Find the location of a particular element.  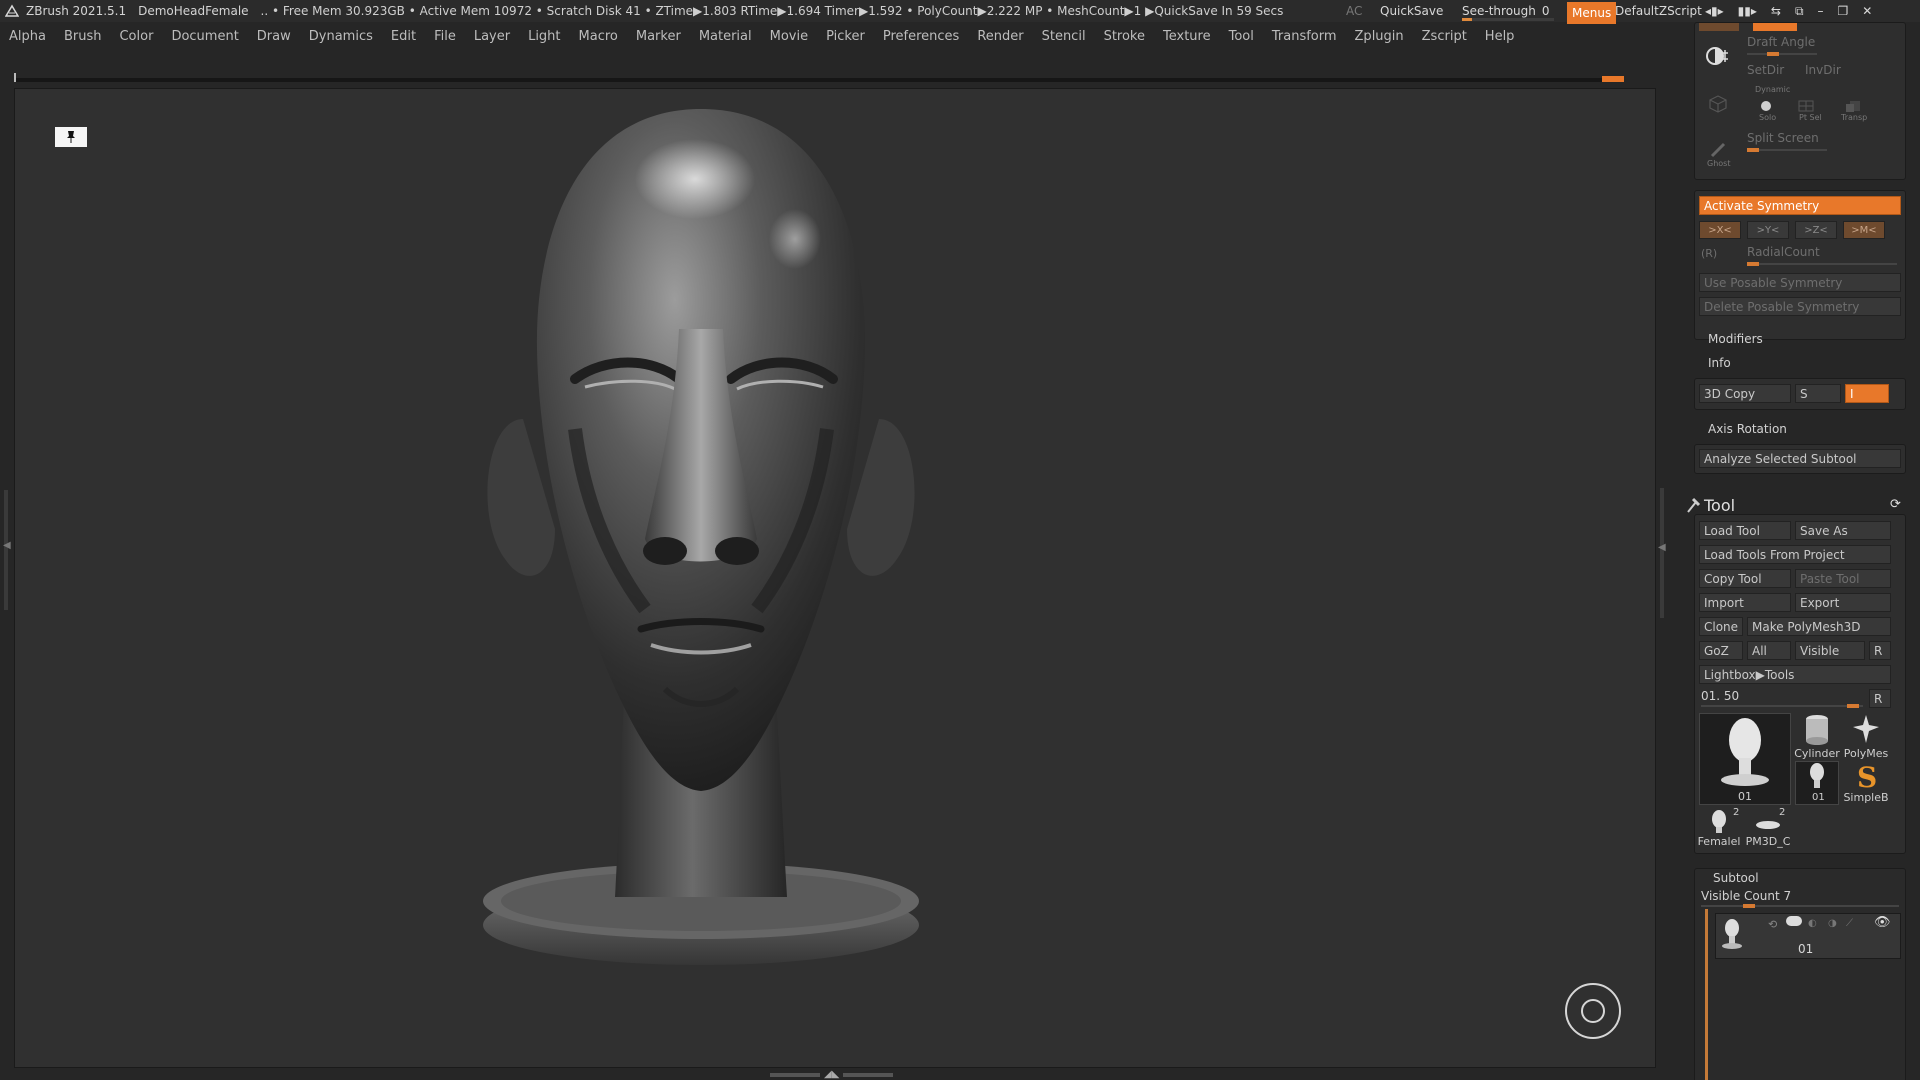

current-tool-thumbnail: 01 is located at coordinates (1745, 759).